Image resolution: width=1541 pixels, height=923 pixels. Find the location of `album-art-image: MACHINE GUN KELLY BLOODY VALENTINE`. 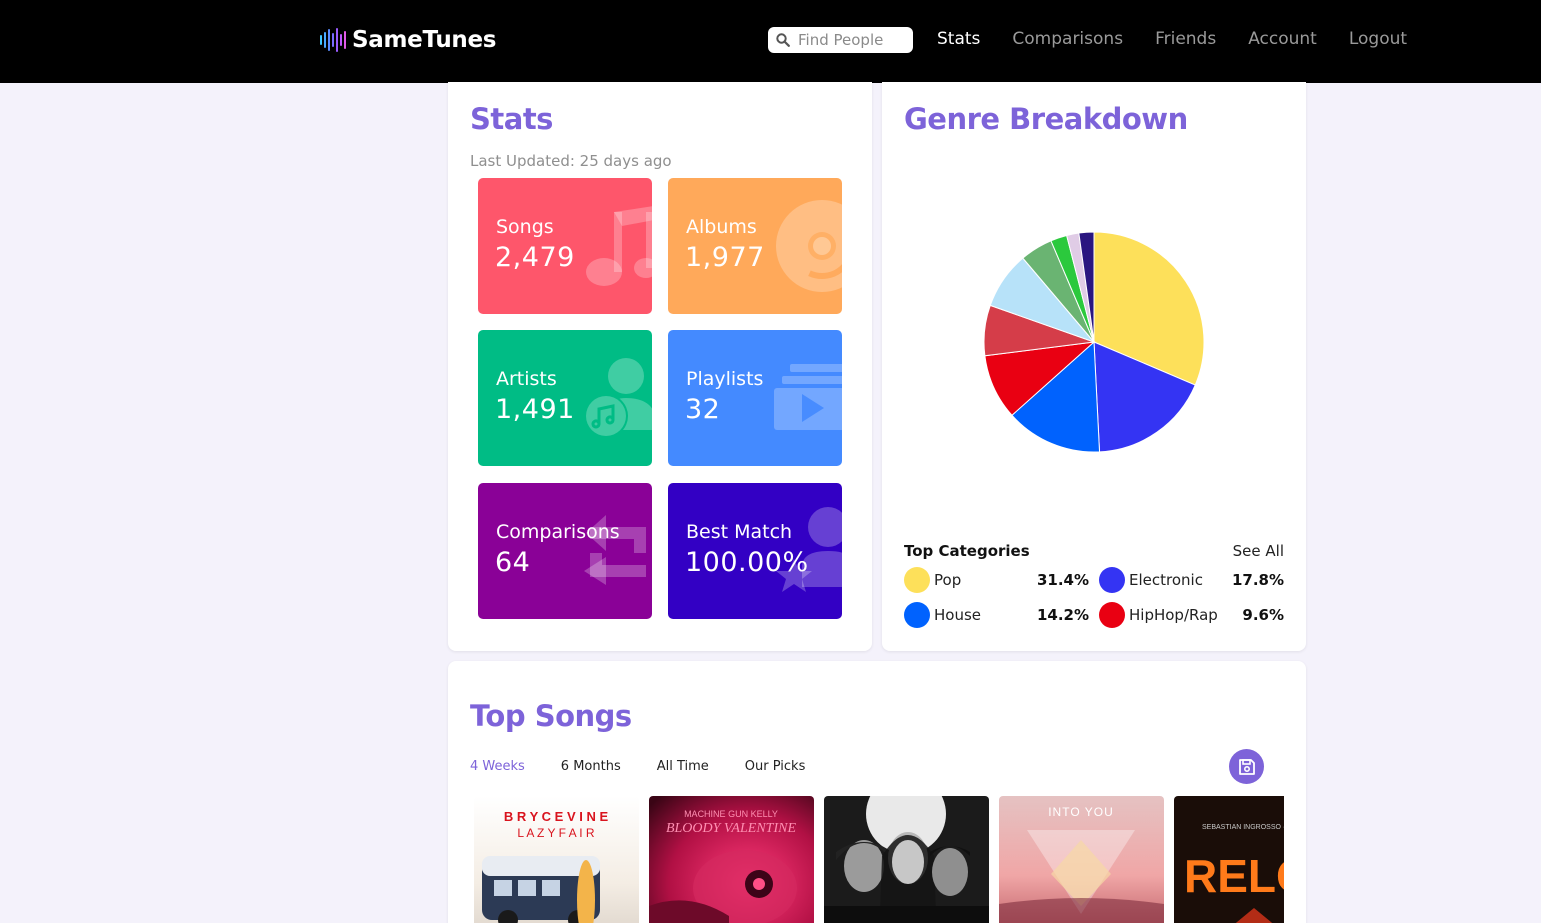

album-art-image: MACHINE GUN KELLY BLOODY VALENTINE is located at coordinates (731, 859).